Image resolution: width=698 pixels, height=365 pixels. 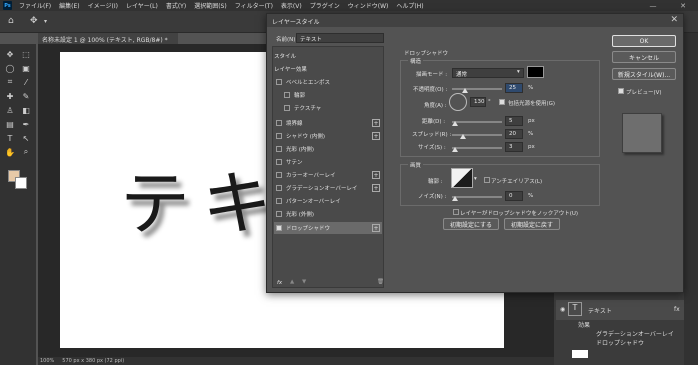 I want to click on size-slider, so click(x=477, y=148).